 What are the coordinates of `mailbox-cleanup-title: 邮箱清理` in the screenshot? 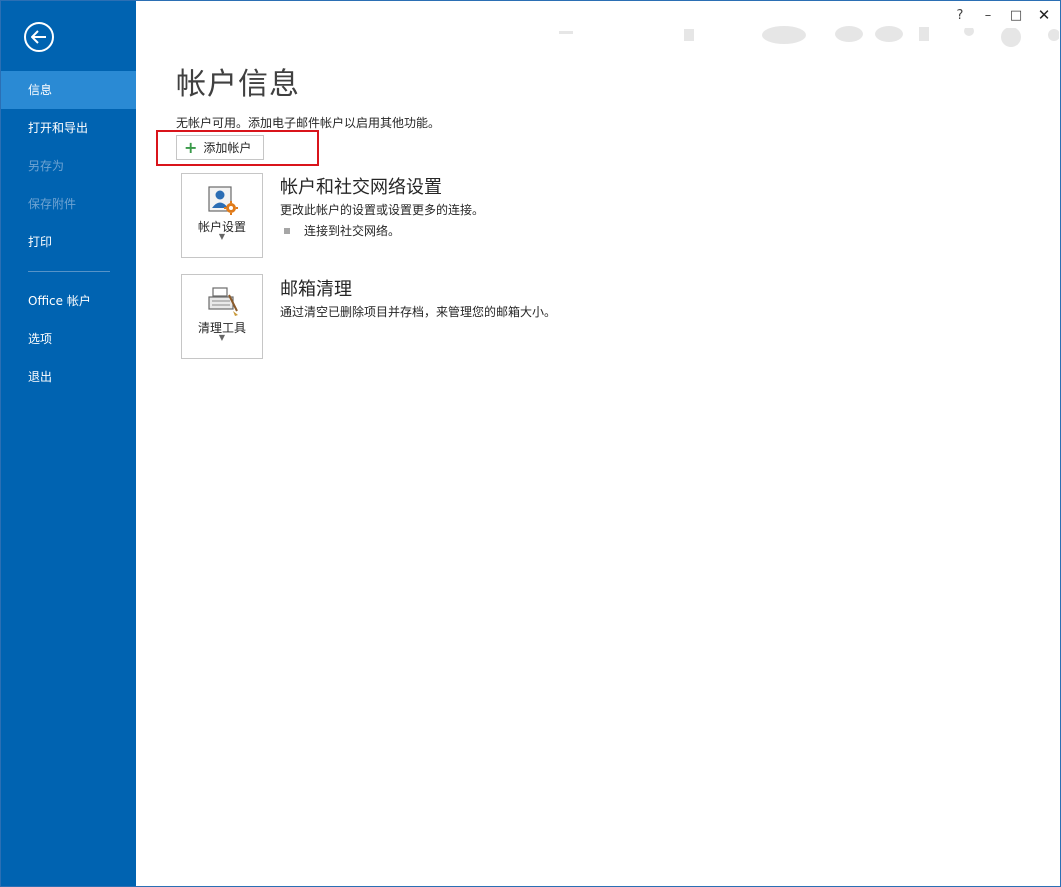 It's located at (316, 289).